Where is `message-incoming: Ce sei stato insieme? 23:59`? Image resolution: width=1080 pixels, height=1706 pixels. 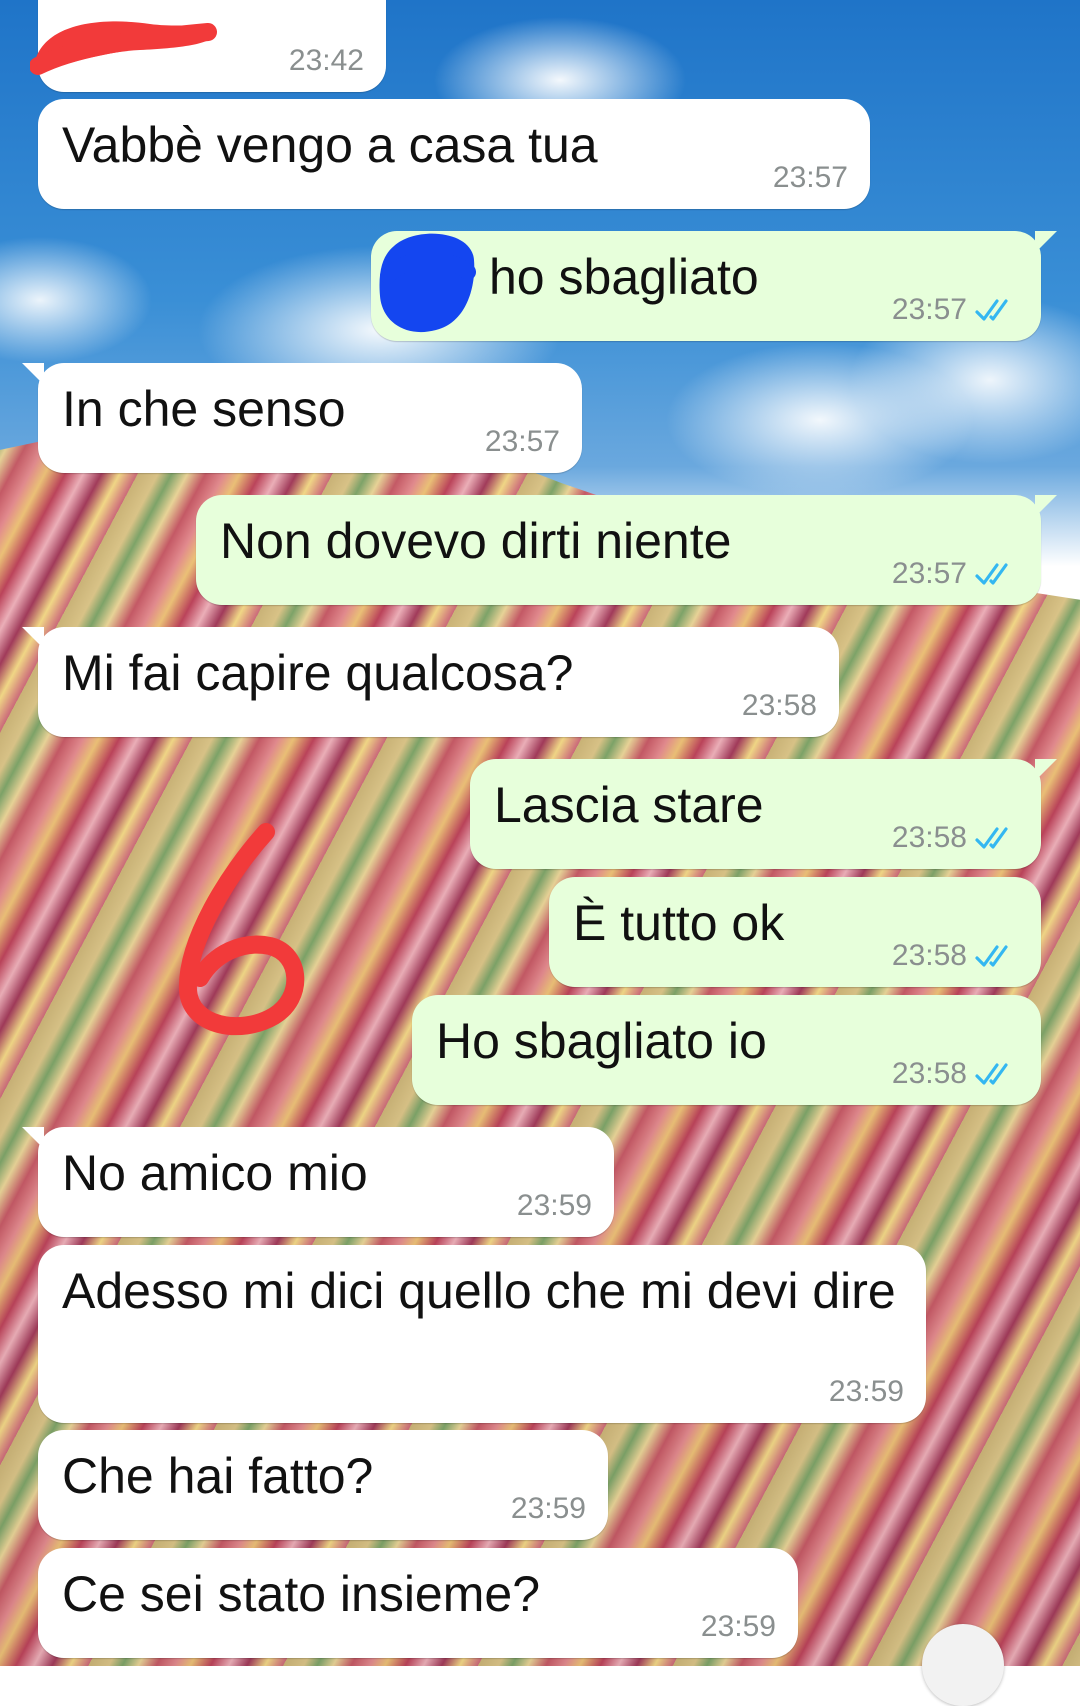
message-incoming: Ce sei stato insieme? 23:59 is located at coordinates (418, 1603).